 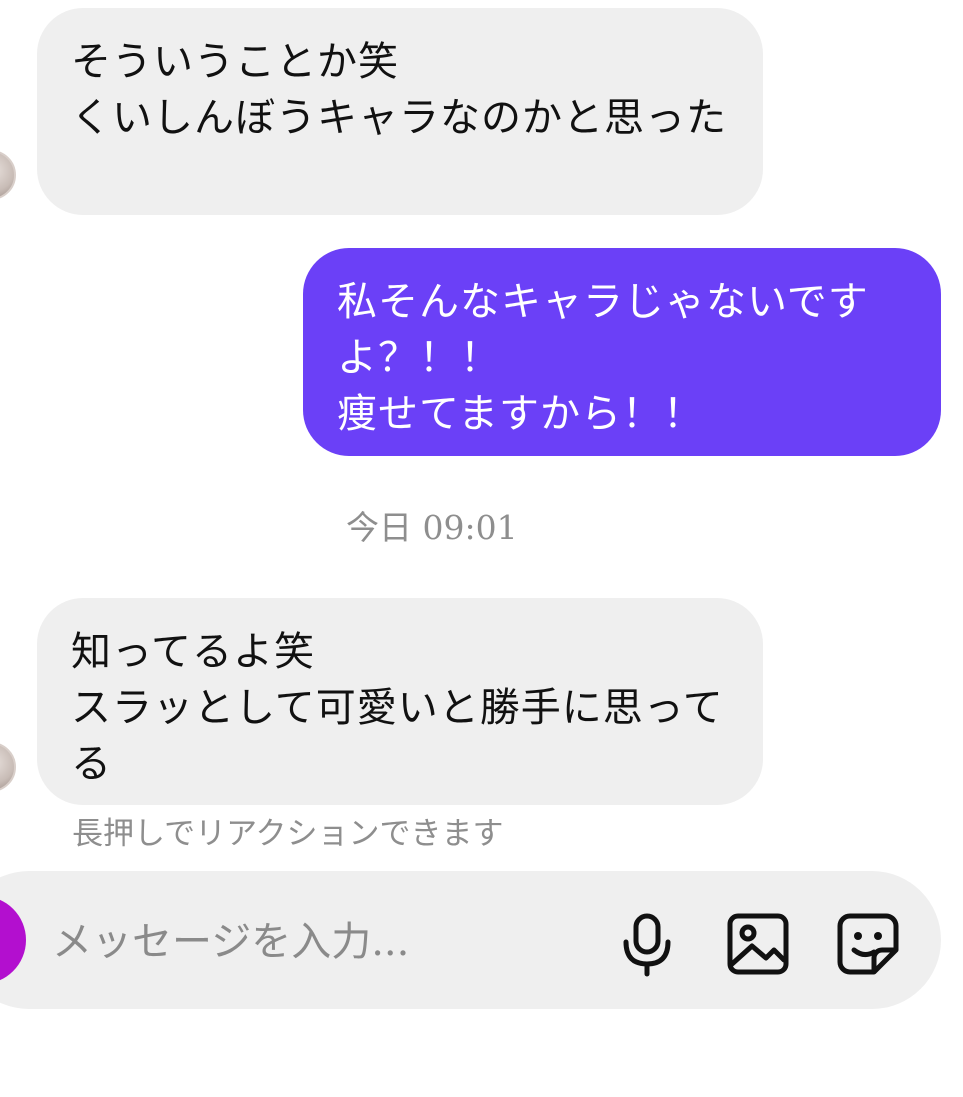 What do you see at coordinates (322, 942) in the screenshot?
I see `message-input` at bounding box center [322, 942].